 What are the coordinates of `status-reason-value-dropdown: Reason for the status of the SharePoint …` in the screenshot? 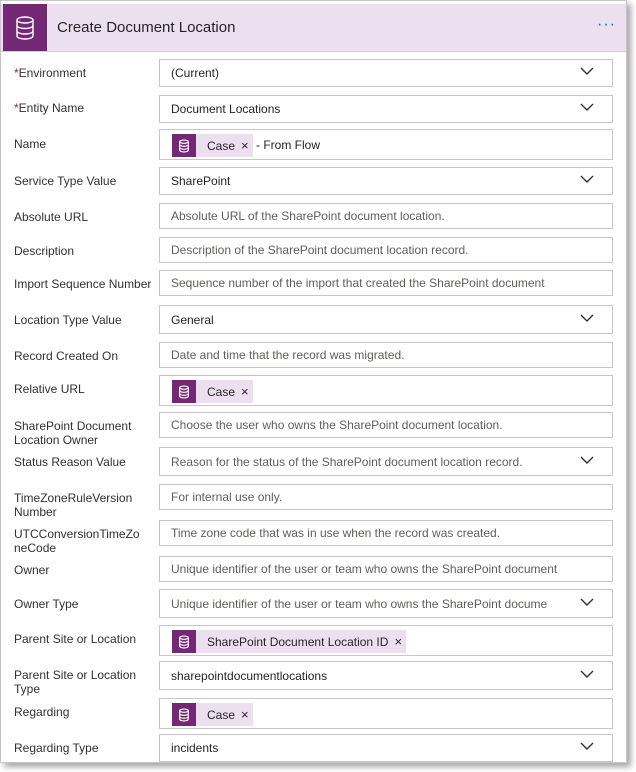 It's located at (386, 461).